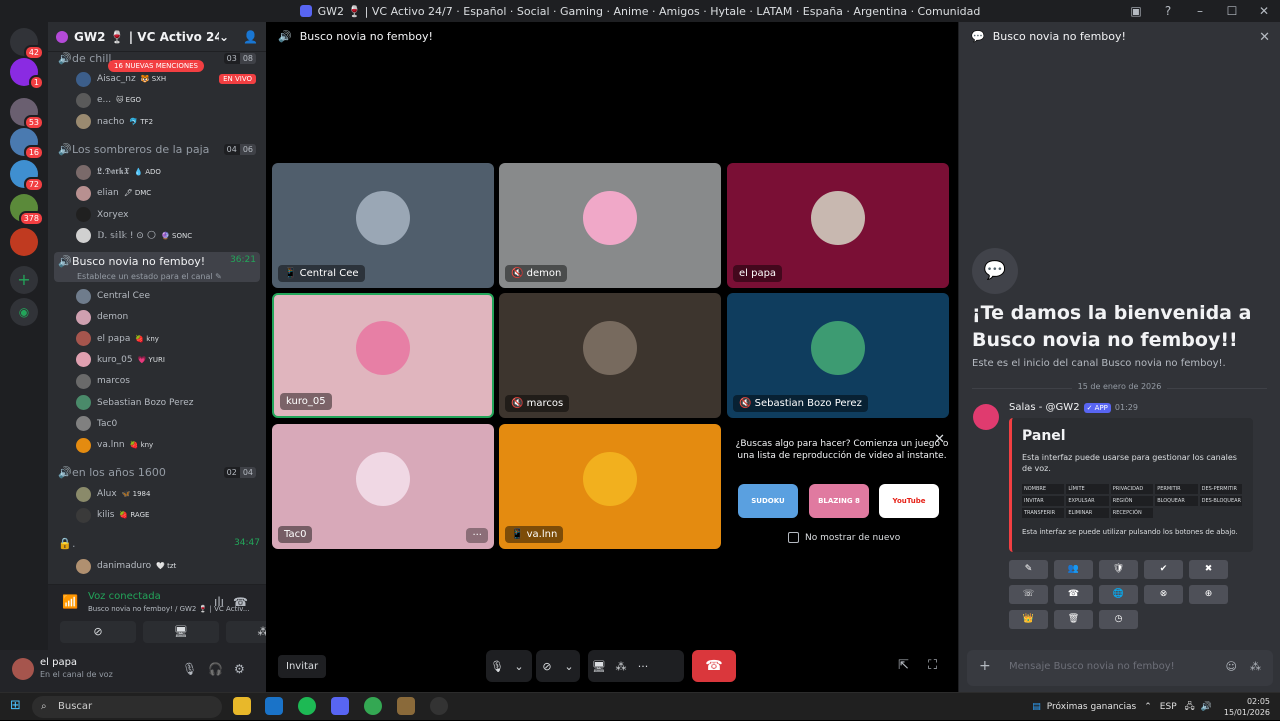 The width and height of the screenshot is (1280, 721). Describe the element at coordinates (373, 706) in the screenshot. I see `chrome-icon` at that location.